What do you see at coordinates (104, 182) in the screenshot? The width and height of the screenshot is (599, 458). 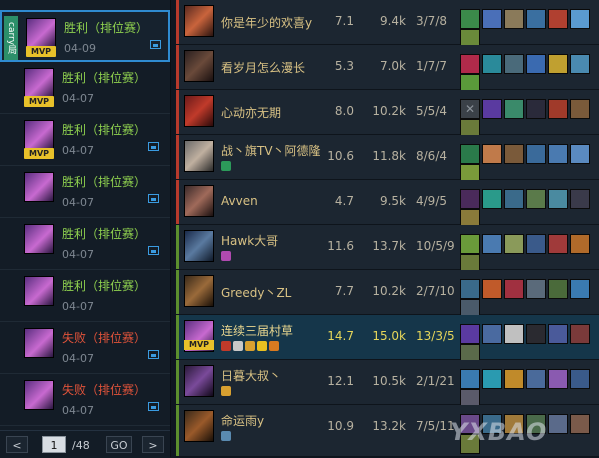 I see `match-result: 胜利（排位赛）` at bounding box center [104, 182].